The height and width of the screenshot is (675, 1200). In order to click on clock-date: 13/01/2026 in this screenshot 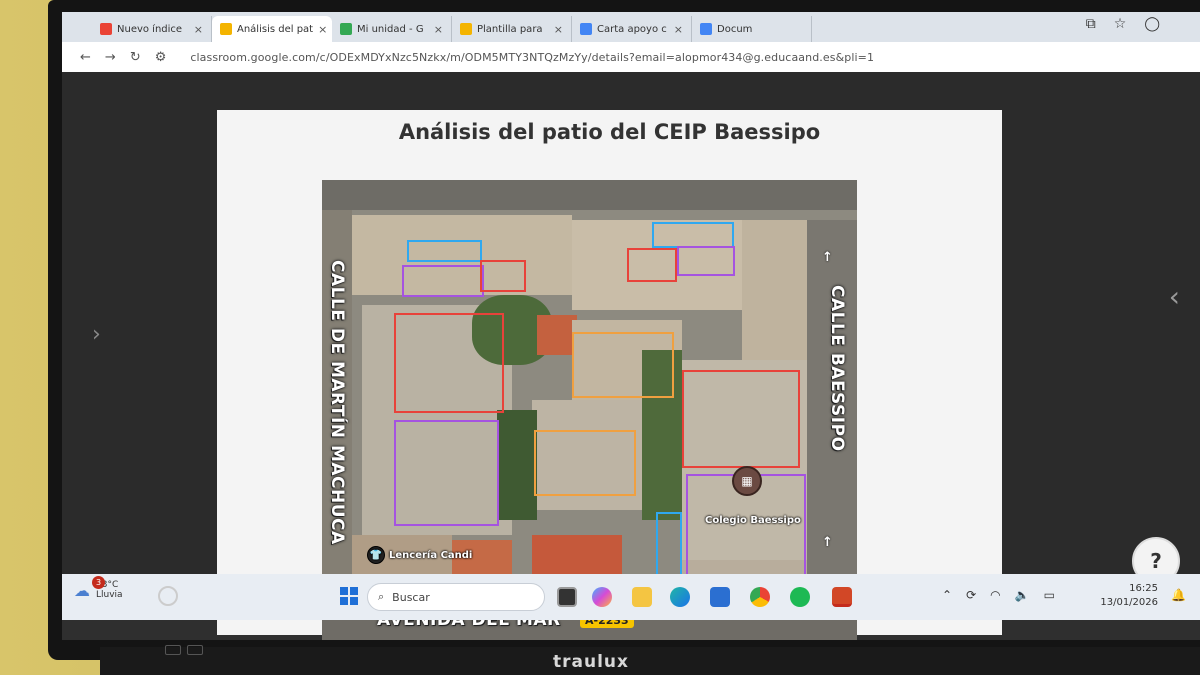, I will do `click(1129, 602)`.